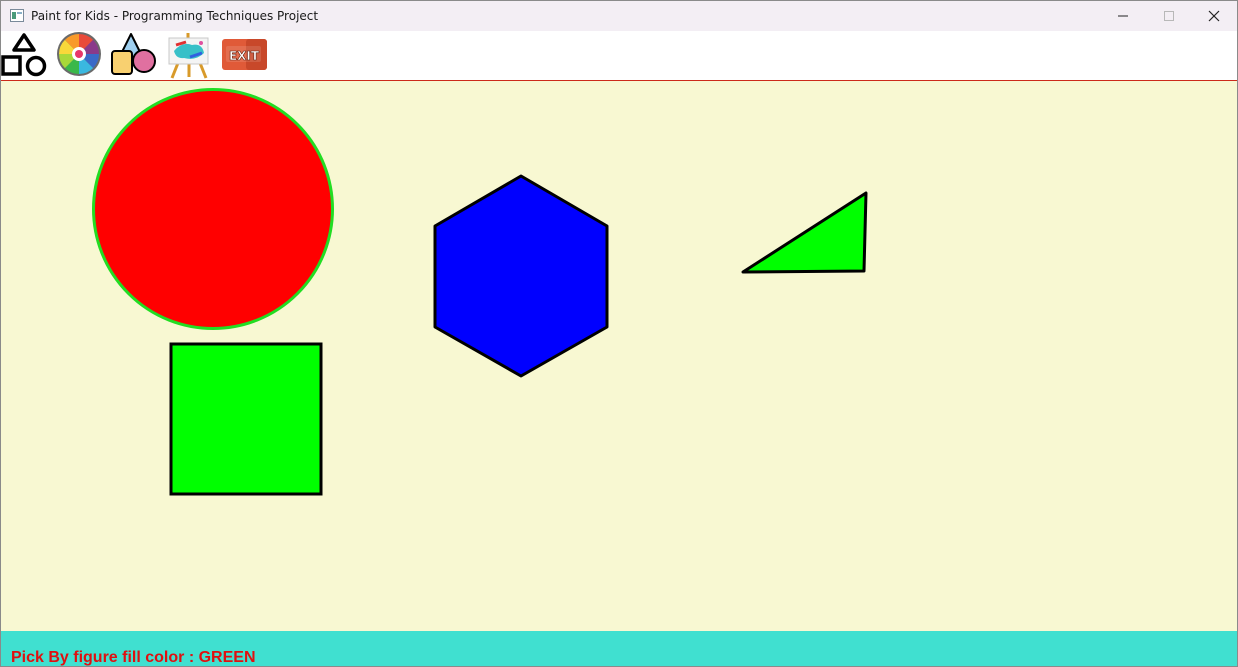  What do you see at coordinates (133, 657) in the screenshot?
I see `status-message: Pick By figure fill color : GREEN` at bounding box center [133, 657].